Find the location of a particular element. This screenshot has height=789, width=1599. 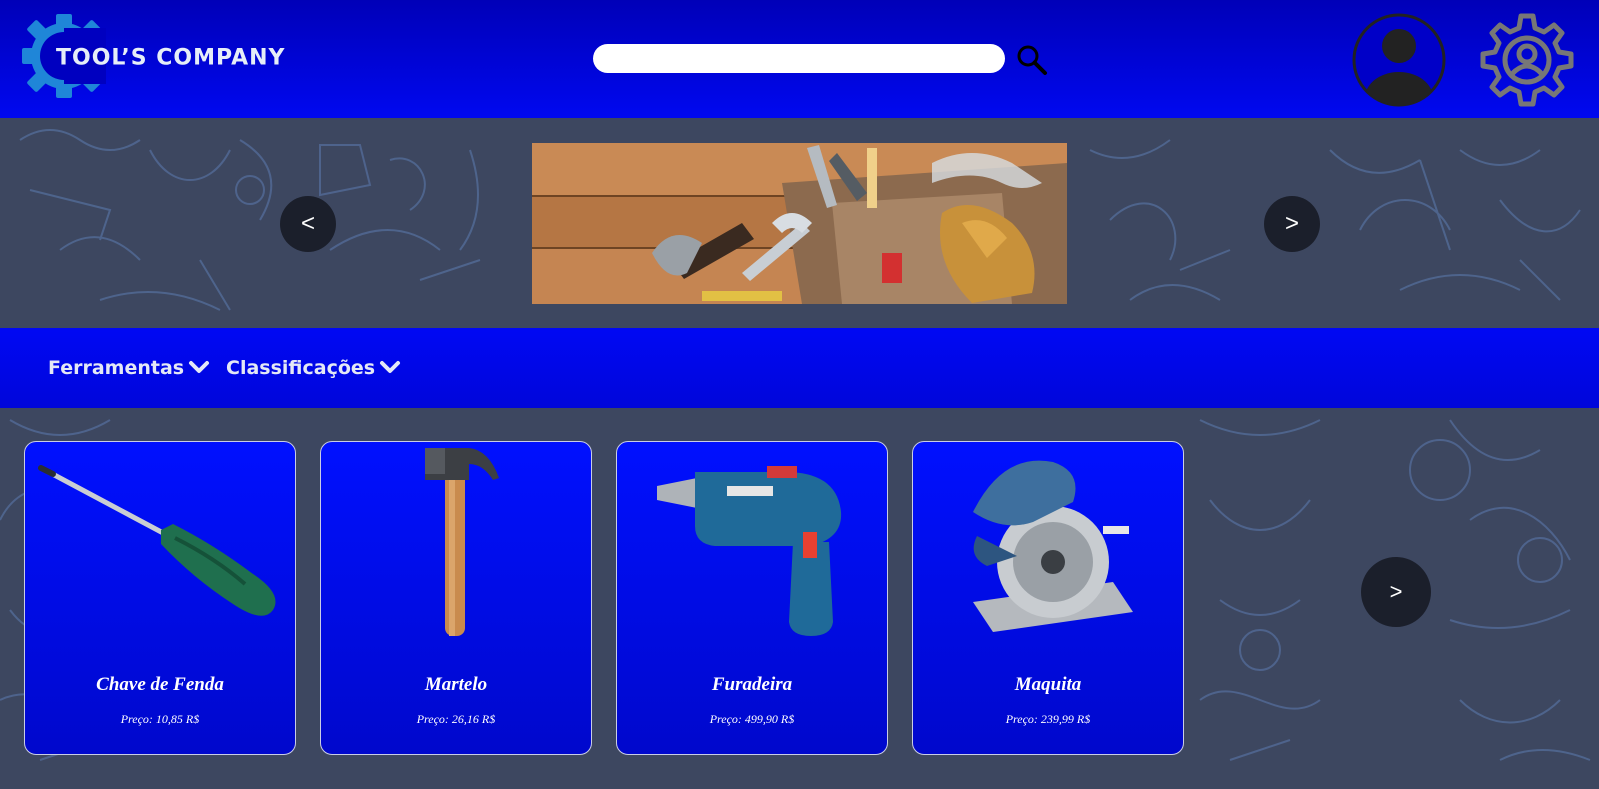

product-card-maquita: Maquita Preço: 239,99 R$ is located at coordinates (1048, 598).